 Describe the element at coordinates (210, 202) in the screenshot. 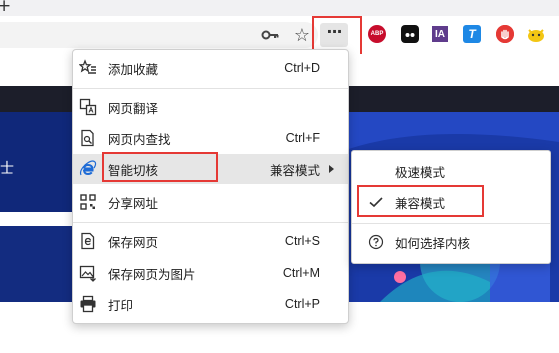

I see `menu-item-share-url: 分享网址` at that location.